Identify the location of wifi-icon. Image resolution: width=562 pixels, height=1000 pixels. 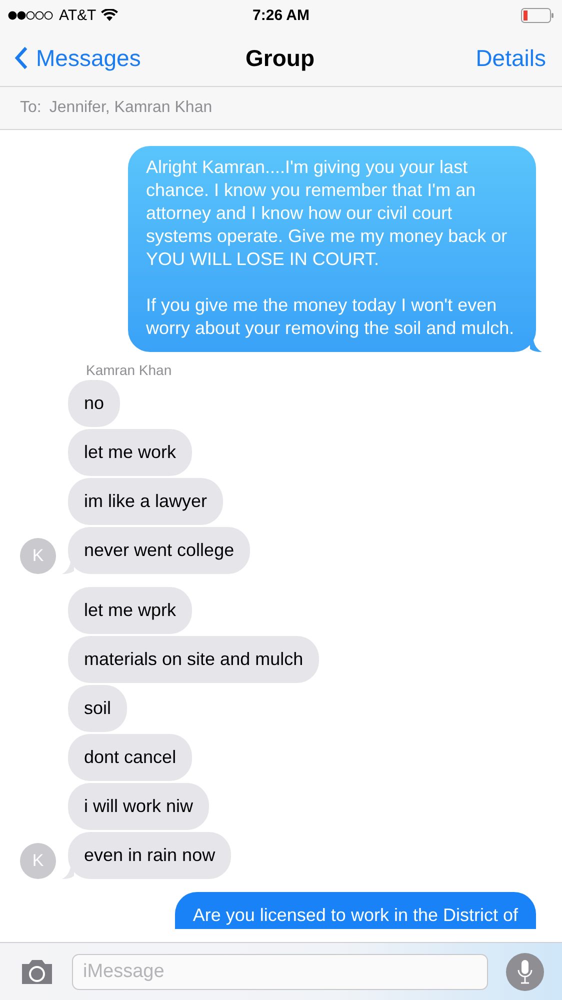
(109, 15).